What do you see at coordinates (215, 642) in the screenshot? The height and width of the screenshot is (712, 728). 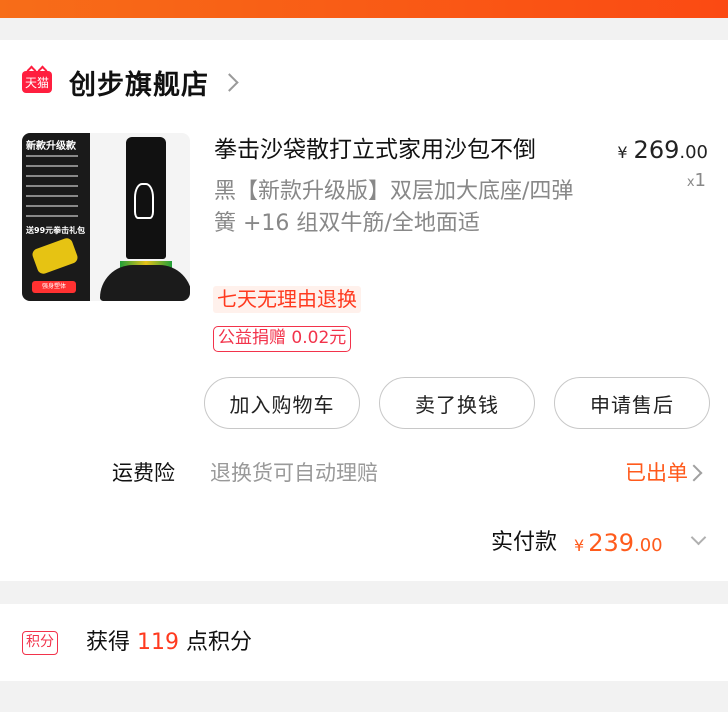 I see `points-suffix: 点积分` at bounding box center [215, 642].